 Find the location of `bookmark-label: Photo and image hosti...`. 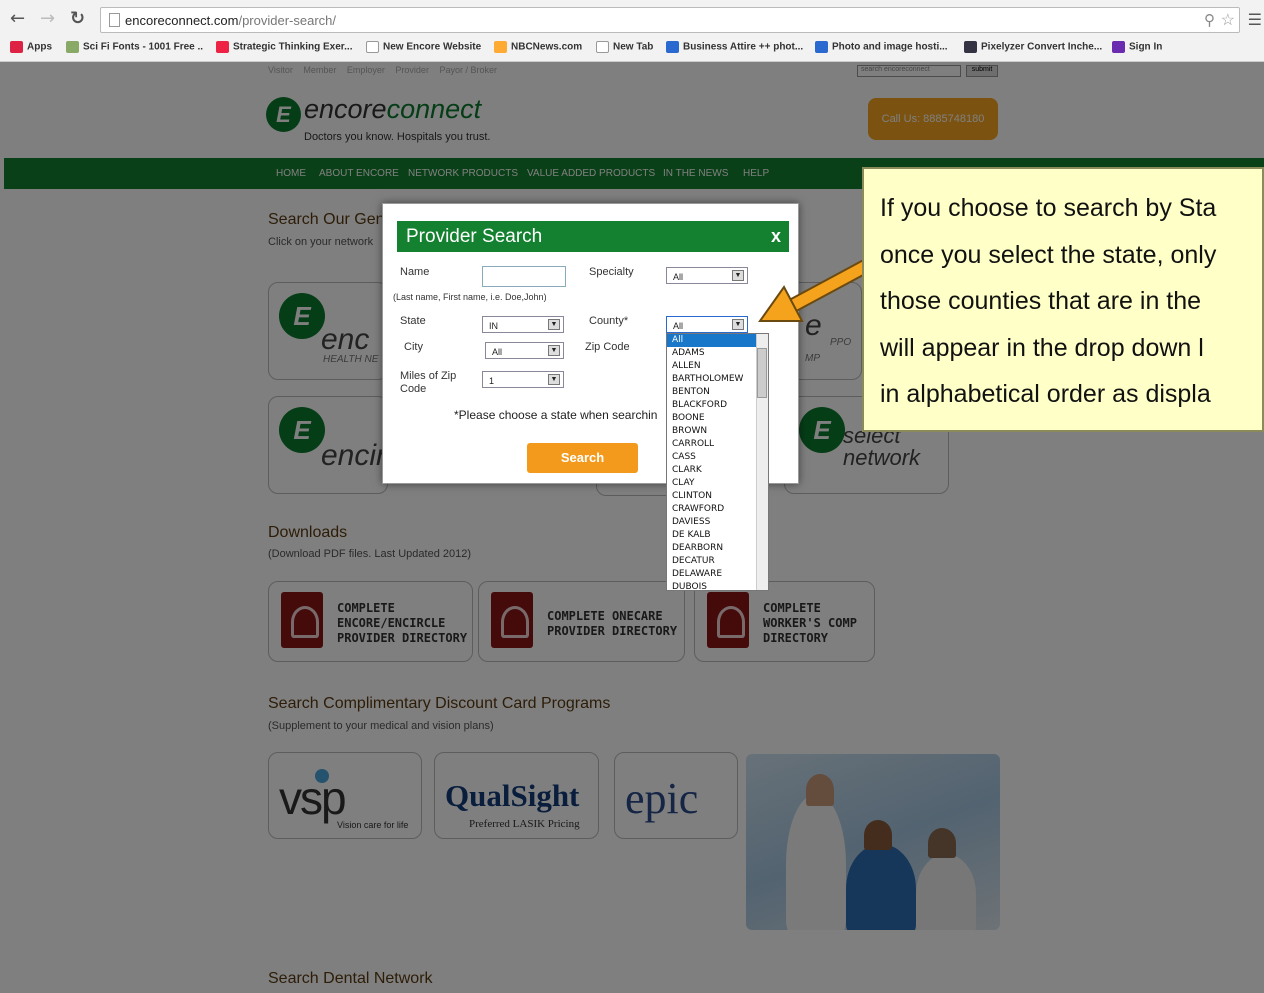

bookmark-label: Photo and image hosti... is located at coordinates (890, 47).